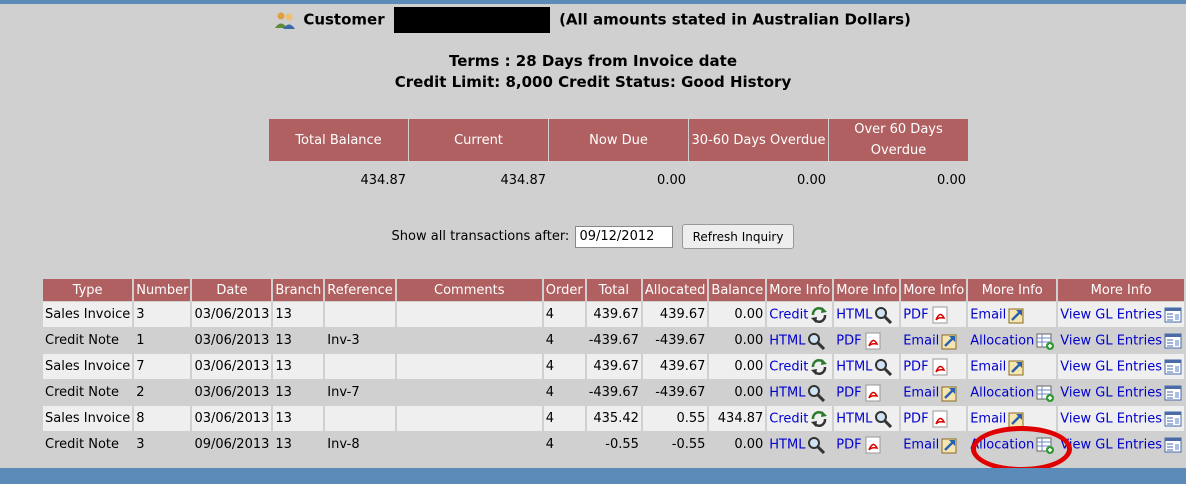 This screenshot has height=484, width=1186. I want to click on refresh-inquiry-button: Refresh Inquiry, so click(738, 236).